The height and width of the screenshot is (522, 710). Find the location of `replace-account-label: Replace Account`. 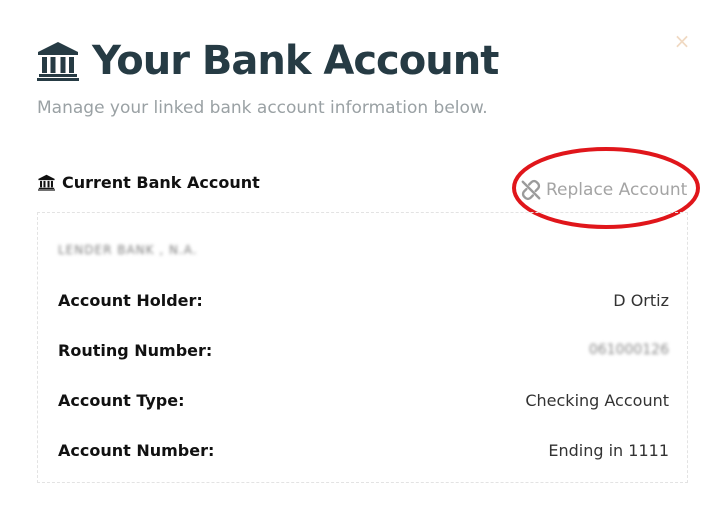

replace-account-label: Replace Account is located at coordinates (616, 190).